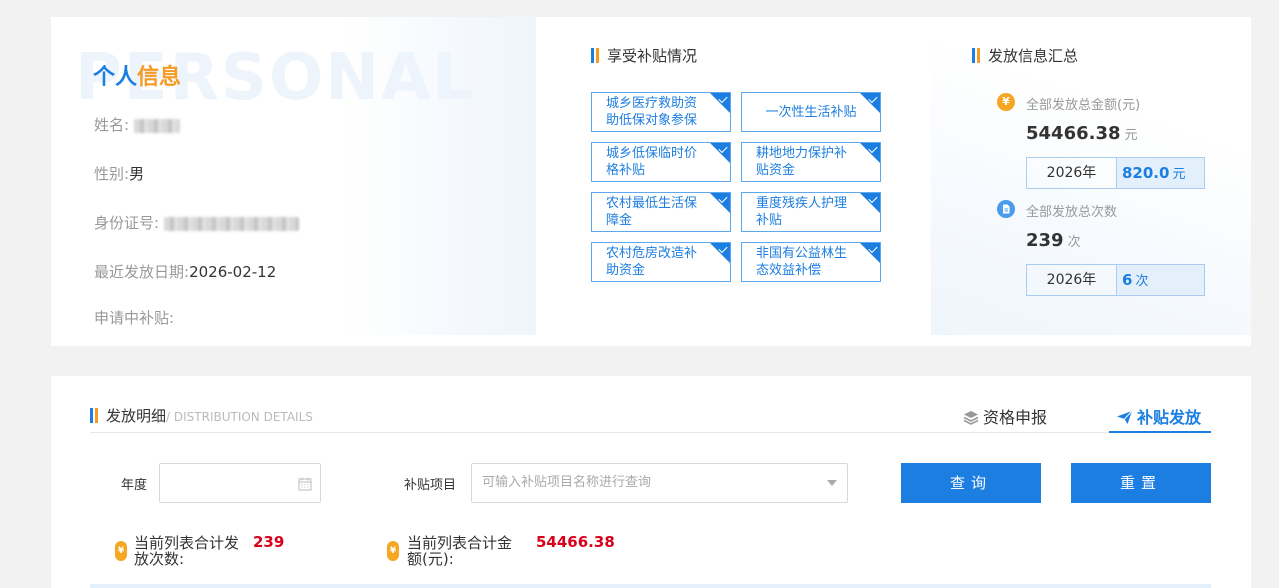 This screenshot has height=588, width=1279. Describe the element at coordinates (1005, 416) in the screenshot. I see `tab-qualification: 资格申报` at that location.